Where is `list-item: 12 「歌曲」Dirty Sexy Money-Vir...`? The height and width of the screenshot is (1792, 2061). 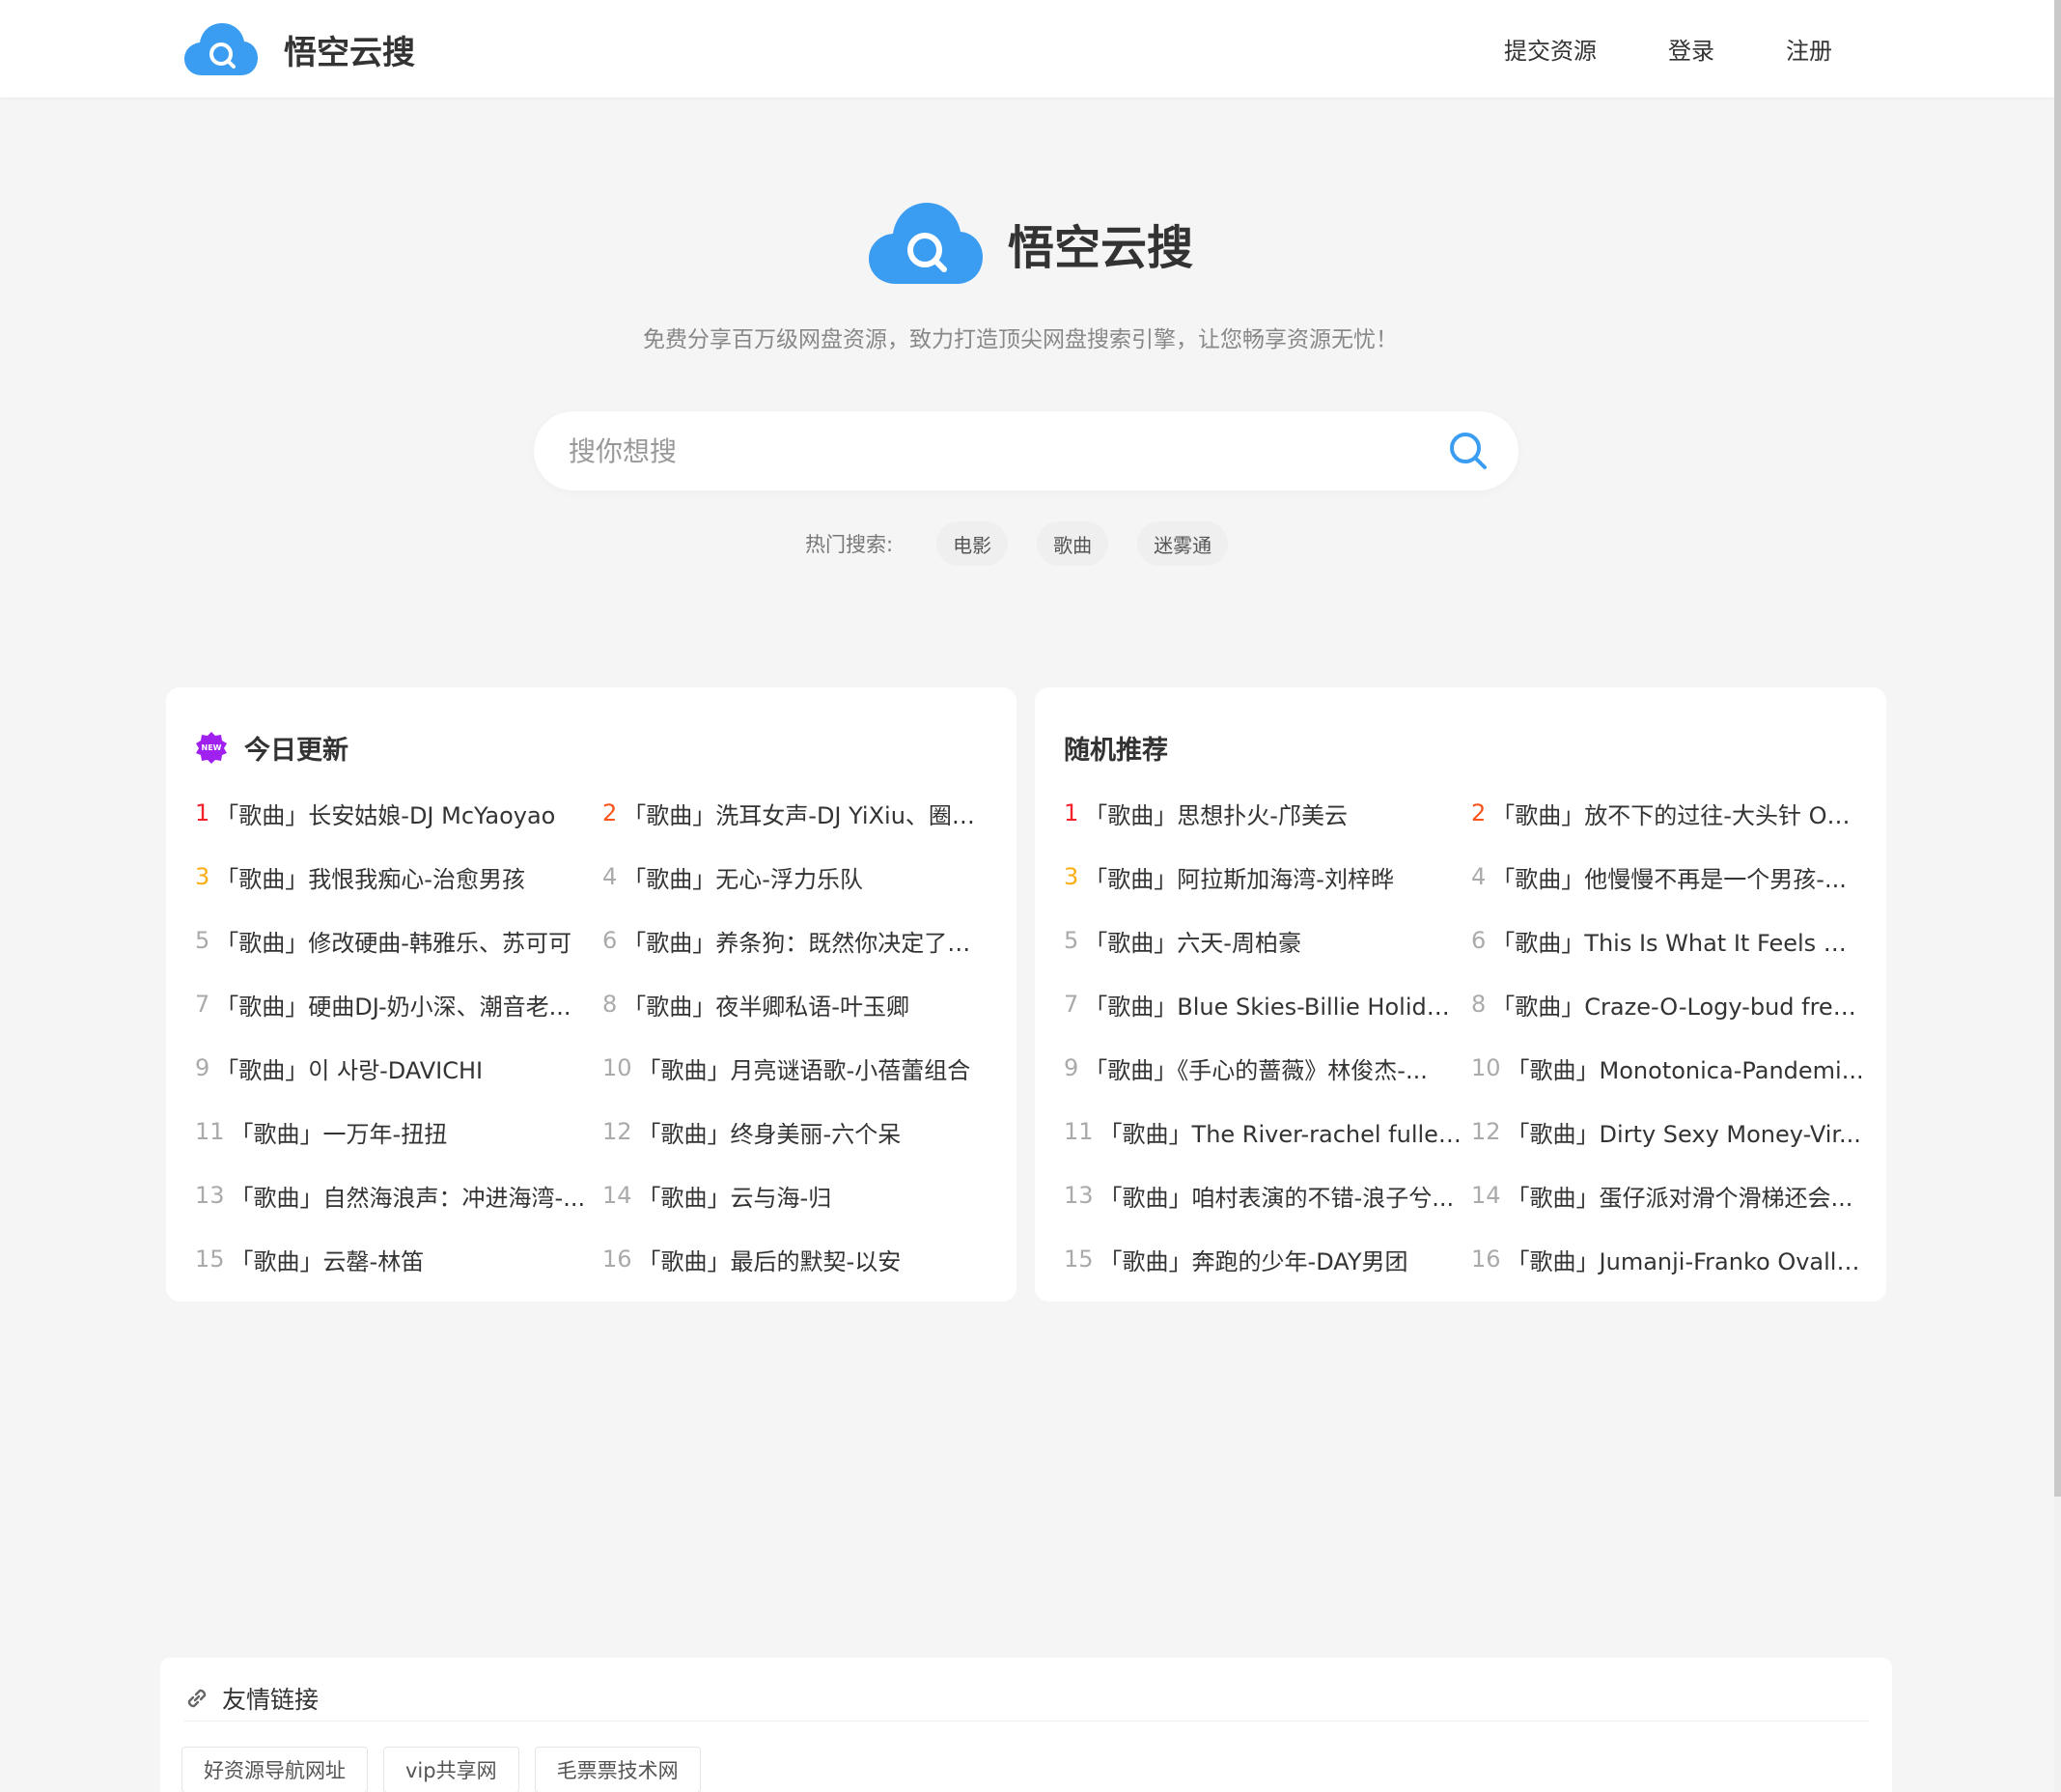 list-item: 12 「歌曲」Dirty Sexy Money-Vir... is located at coordinates (1668, 1132).